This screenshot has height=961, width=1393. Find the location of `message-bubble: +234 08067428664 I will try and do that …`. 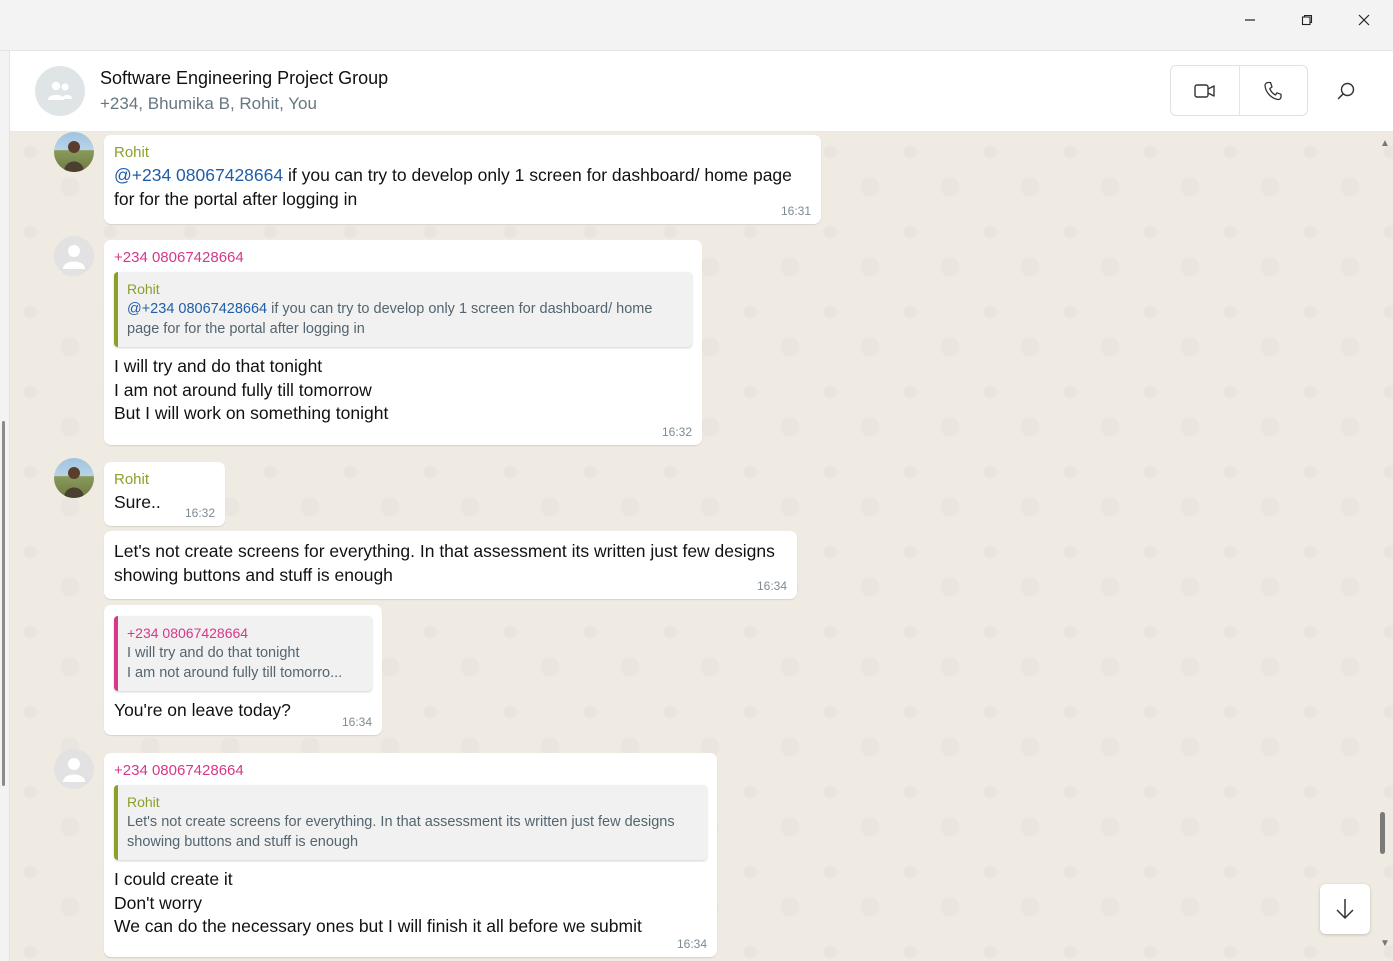

message-bubble: +234 08067428664 I will try and do that … is located at coordinates (243, 670).